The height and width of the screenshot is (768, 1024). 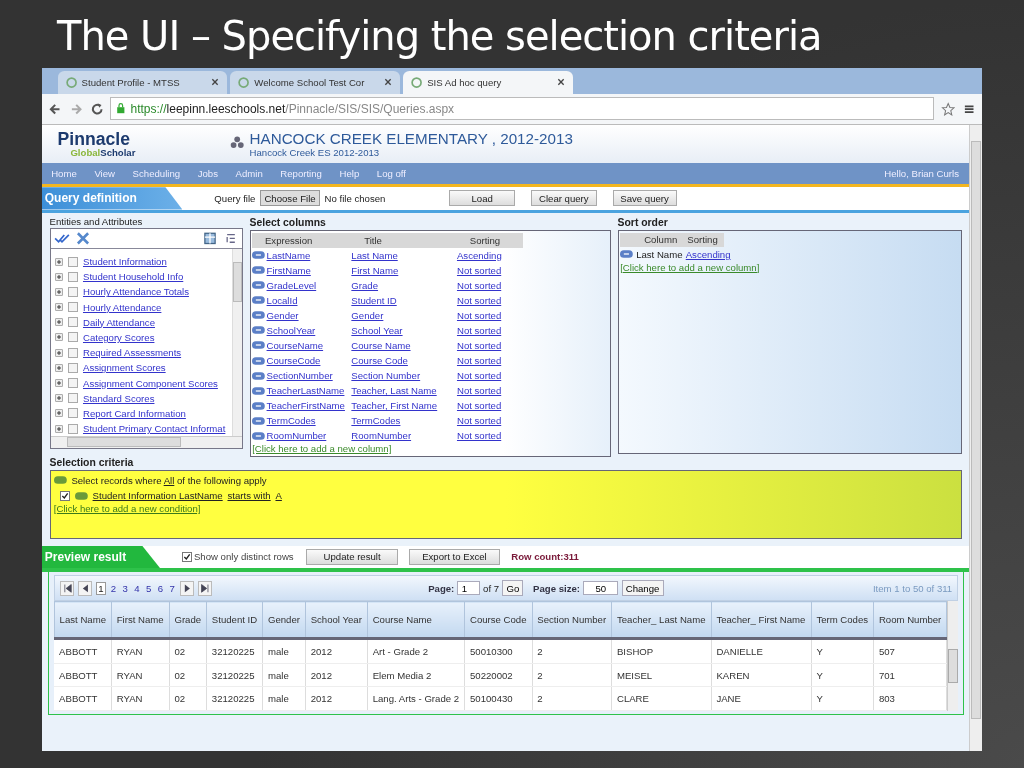 What do you see at coordinates (365, 285) in the screenshot?
I see `title-link: Grade` at bounding box center [365, 285].